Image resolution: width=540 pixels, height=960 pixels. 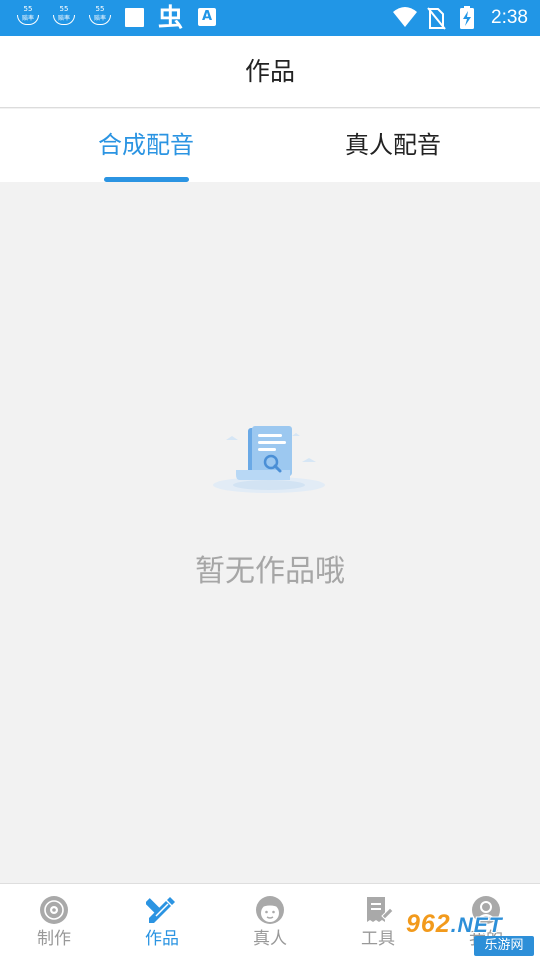 I want to click on page-title: 作品, so click(x=269, y=71).